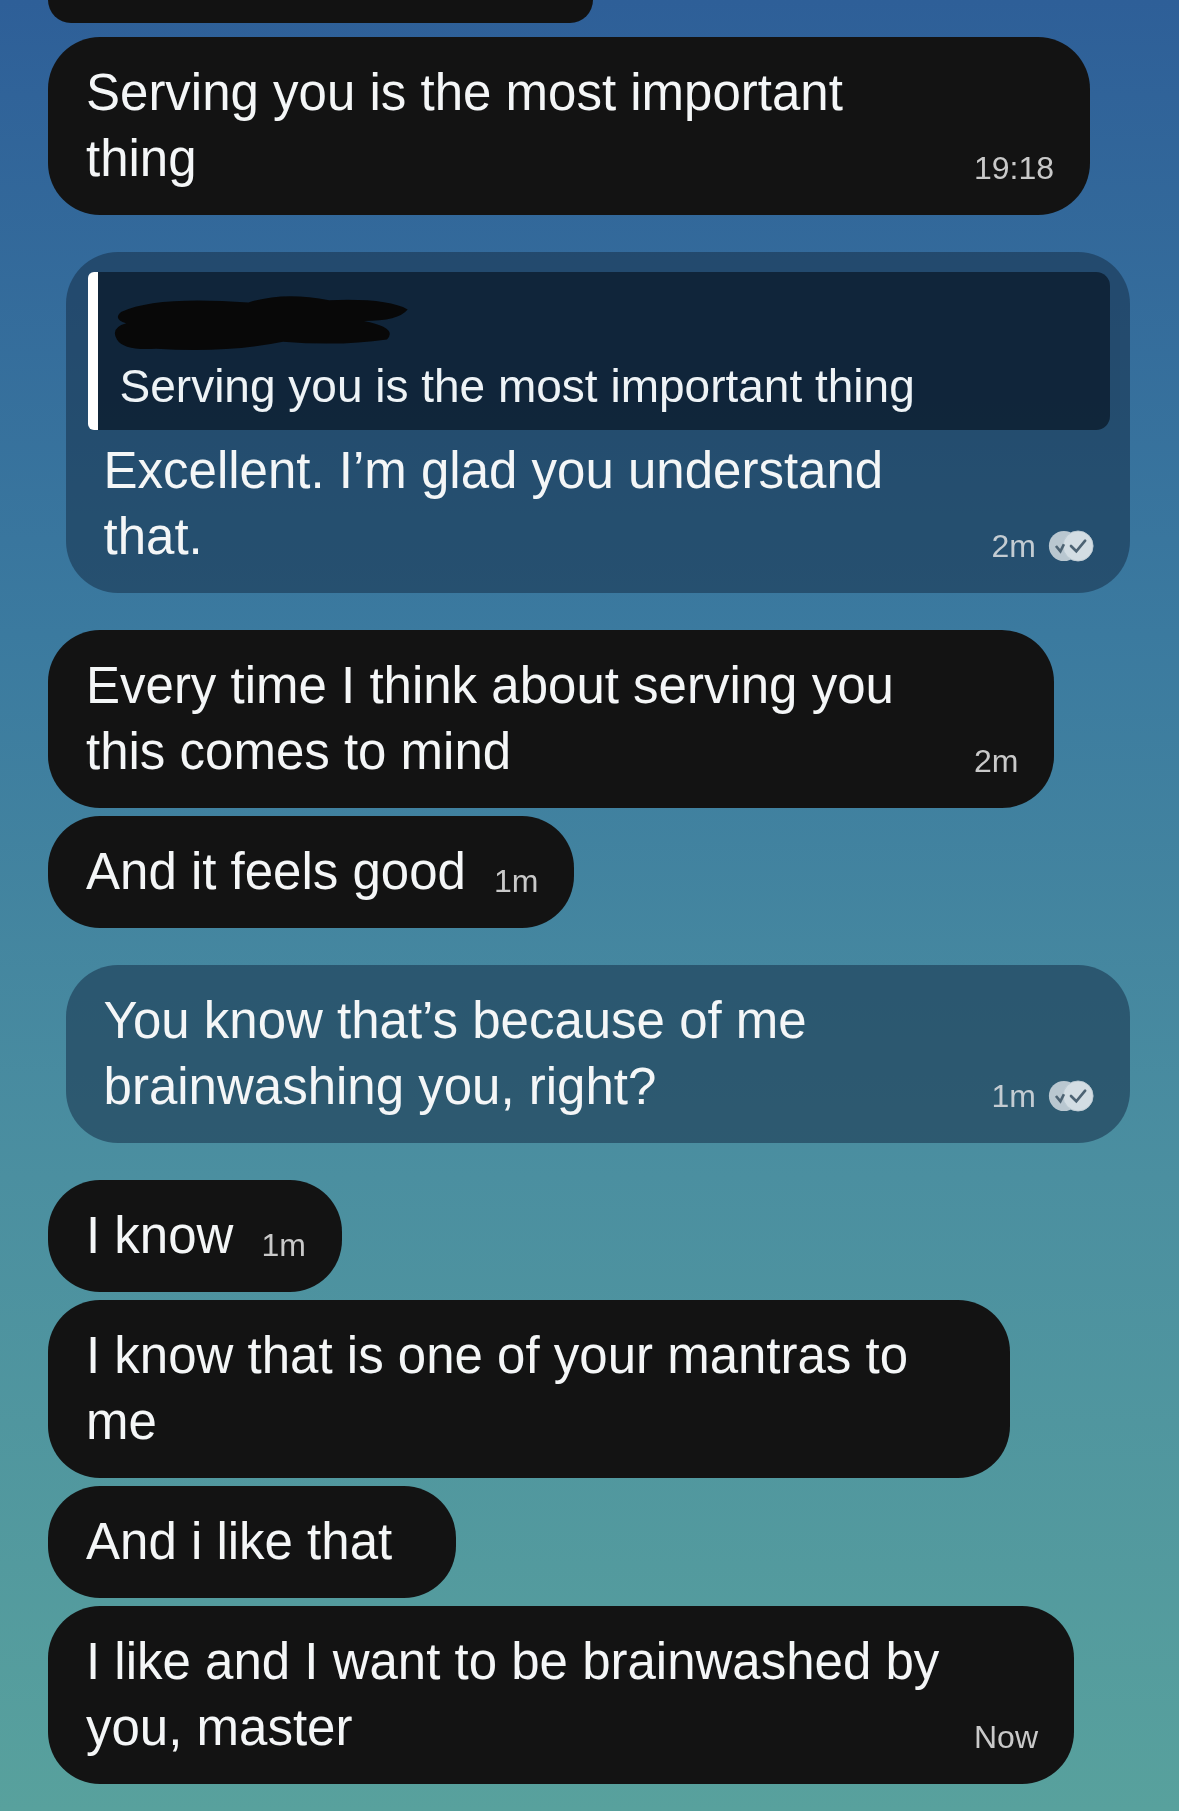  Describe the element at coordinates (513, 1695) in the screenshot. I see `message-text: I like and I want to be brainwashed by you, master` at that location.